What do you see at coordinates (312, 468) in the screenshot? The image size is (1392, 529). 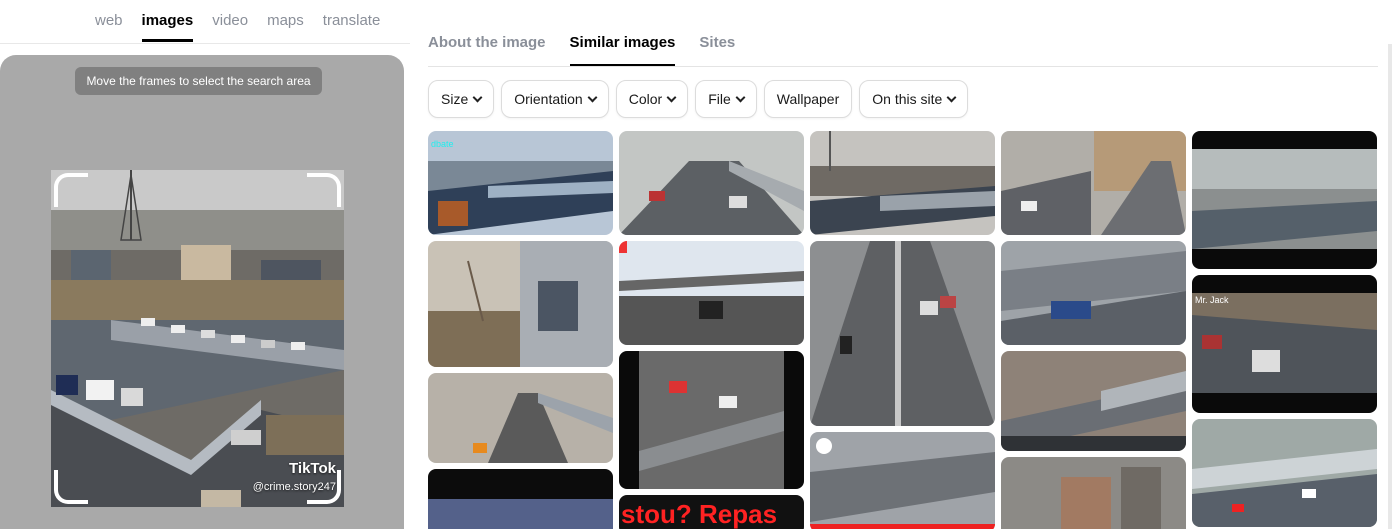 I see `tiktok-watermark: TikTok` at bounding box center [312, 468].